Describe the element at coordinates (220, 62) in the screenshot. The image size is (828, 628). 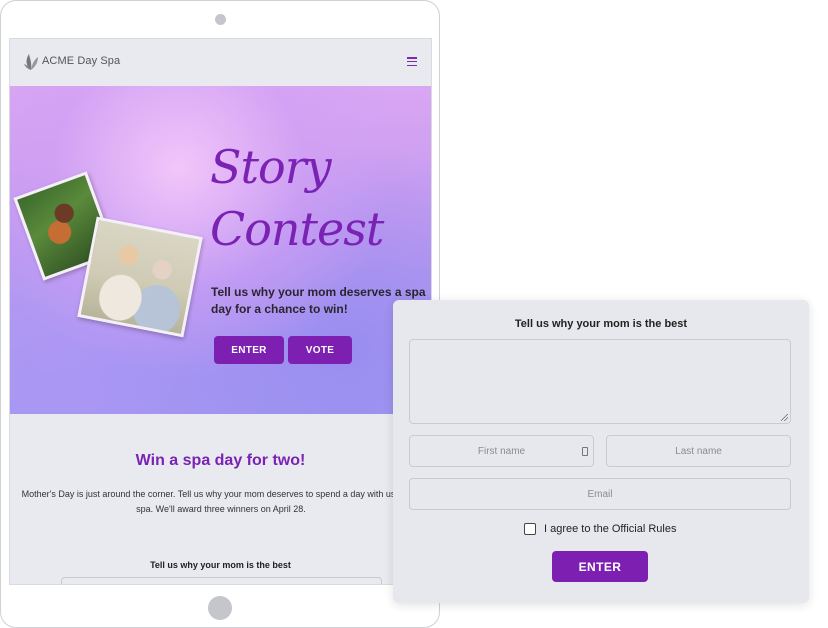
I see `site-header: ACME Day Spa` at that location.